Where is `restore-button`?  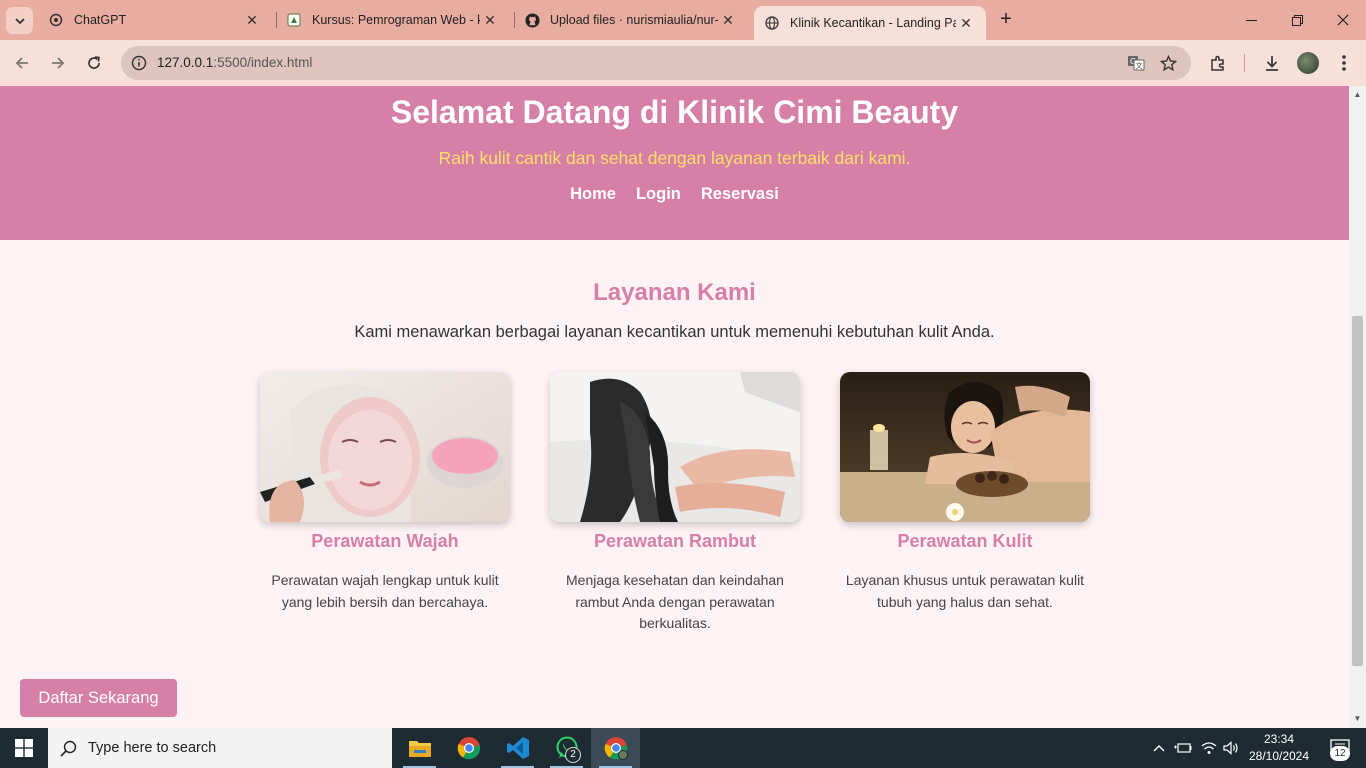 restore-button is located at coordinates (1297, 20).